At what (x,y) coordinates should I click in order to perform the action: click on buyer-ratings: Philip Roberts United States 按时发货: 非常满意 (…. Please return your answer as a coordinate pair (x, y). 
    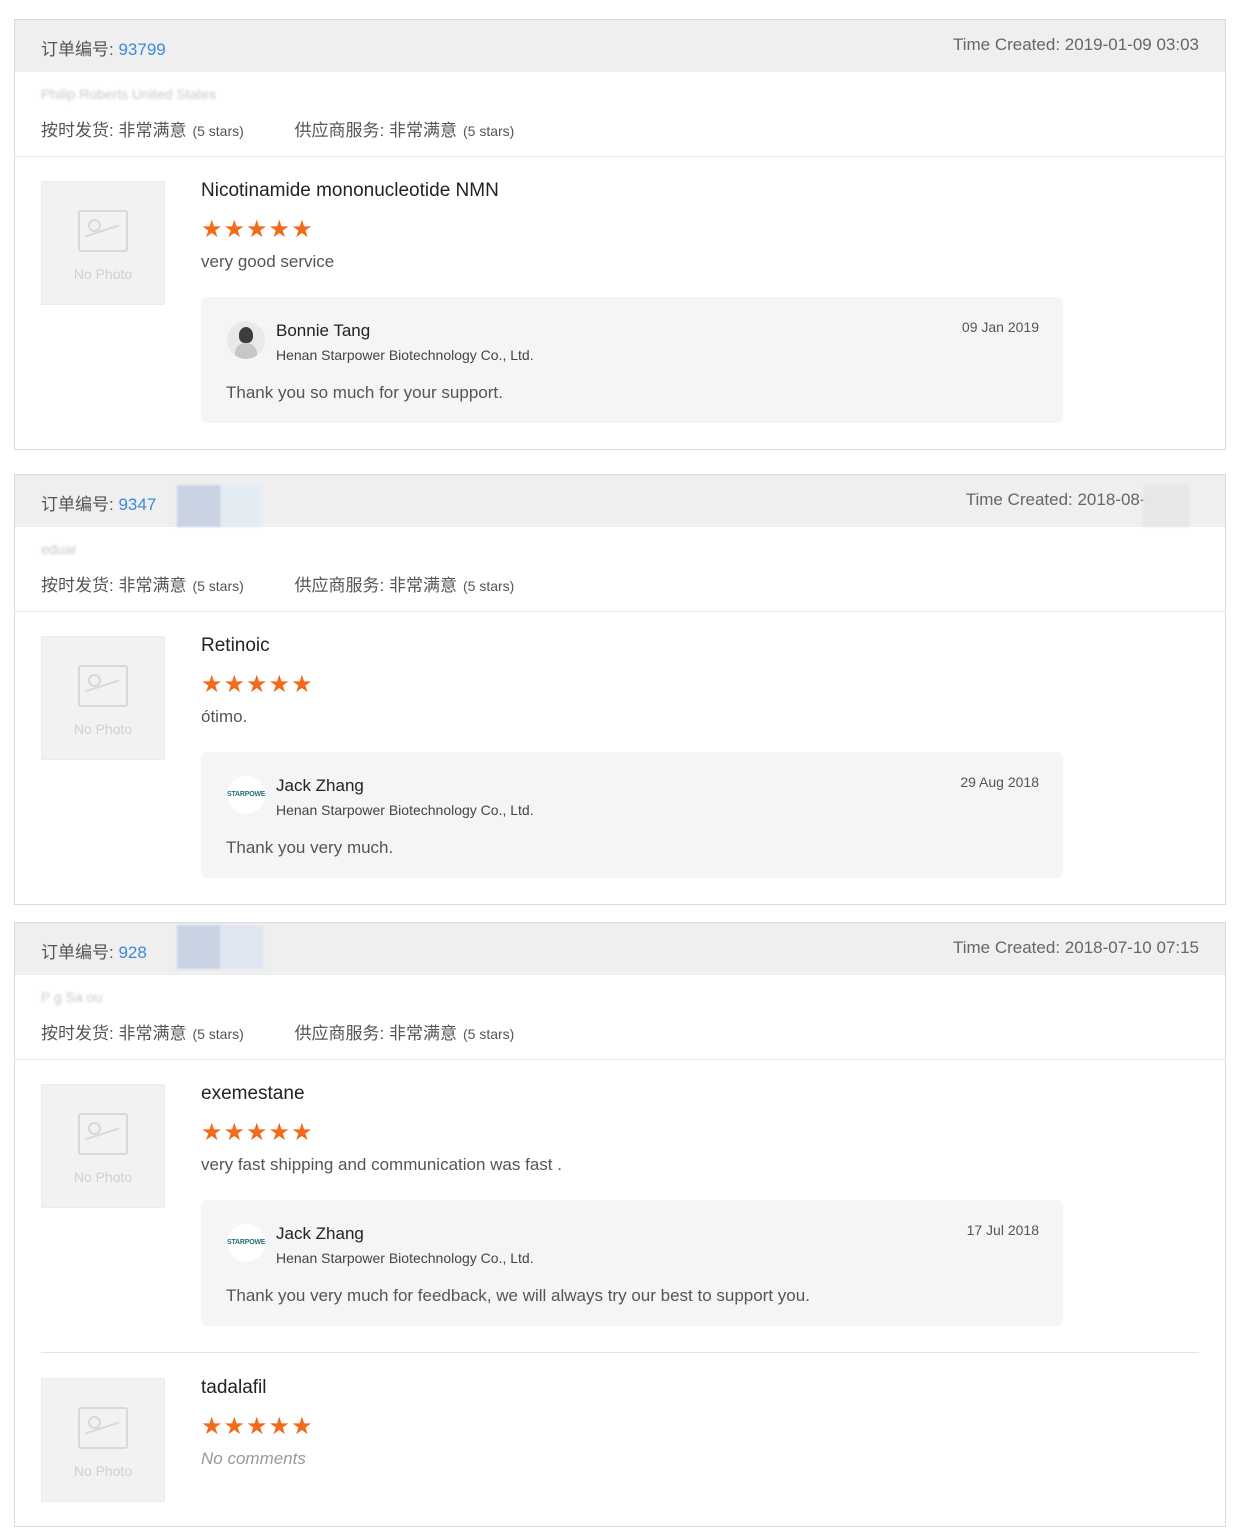
    Looking at the image, I should click on (620, 114).